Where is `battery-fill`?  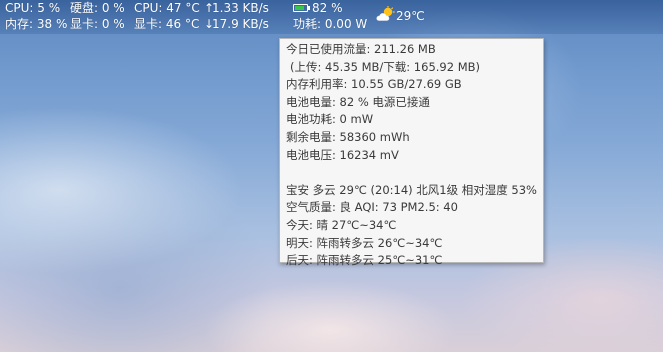
battery-fill is located at coordinates (300, 8).